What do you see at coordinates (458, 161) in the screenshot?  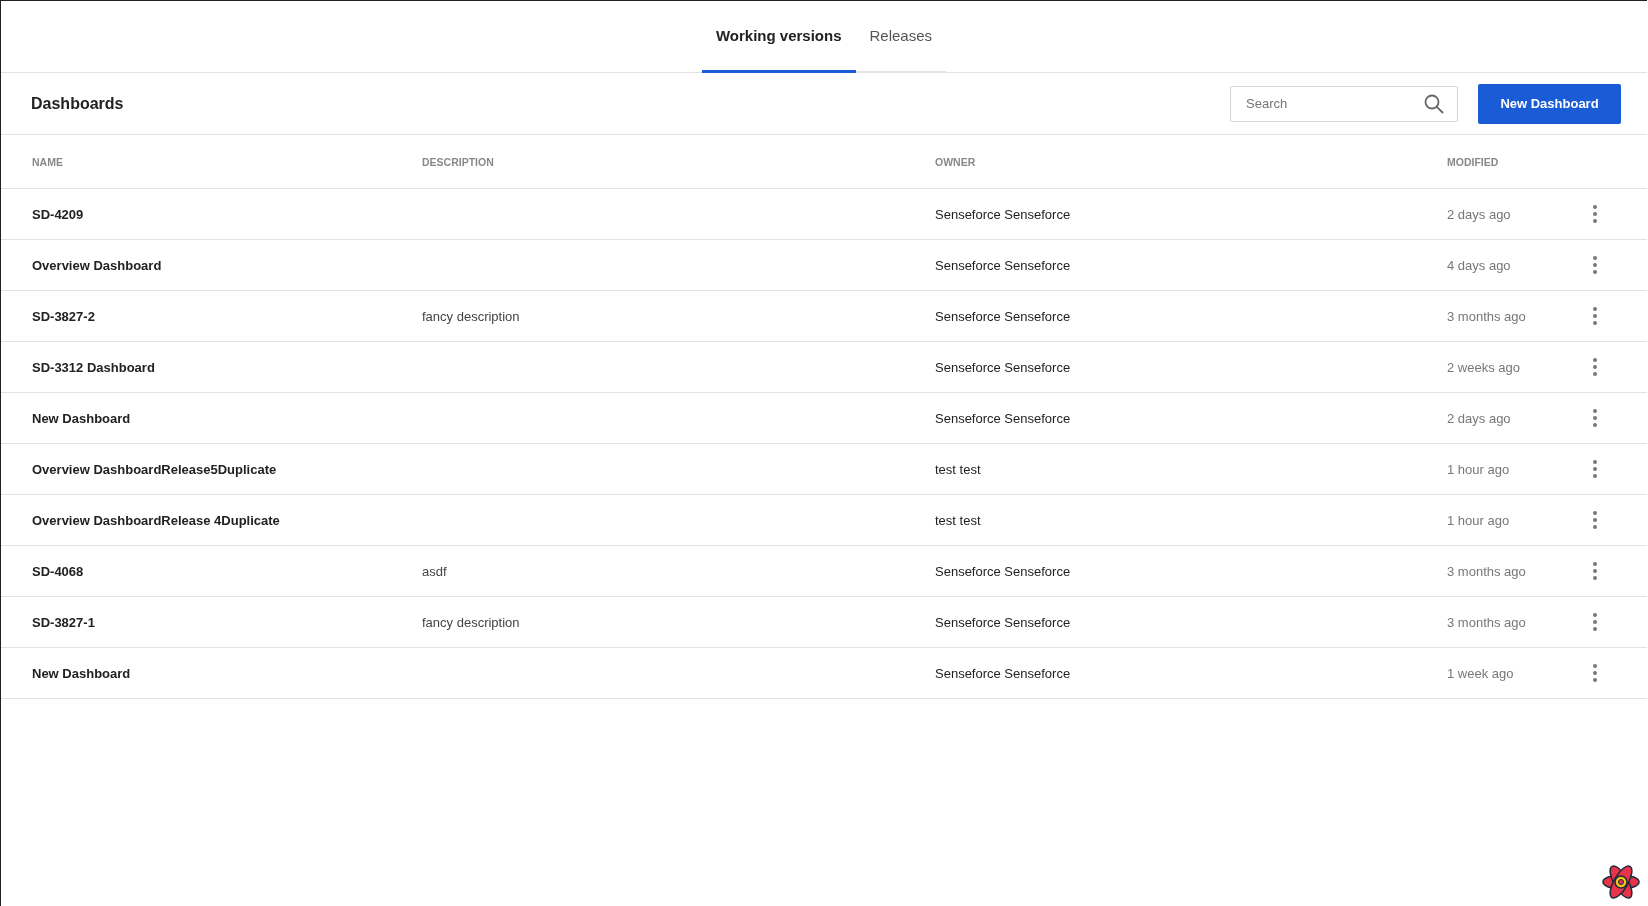 I see `column-header: DESCRIPTION` at bounding box center [458, 161].